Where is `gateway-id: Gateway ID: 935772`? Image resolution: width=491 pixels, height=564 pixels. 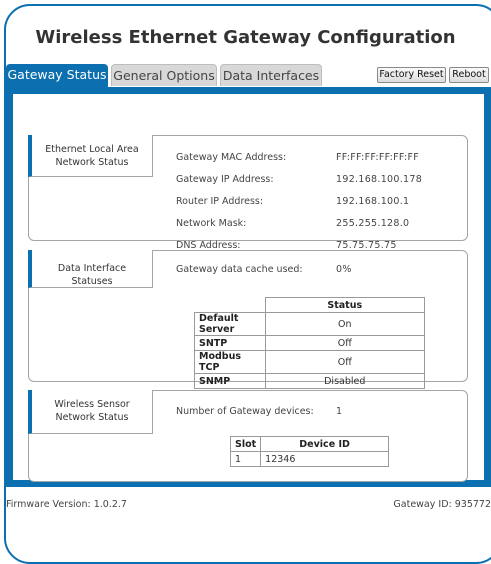
gateway-id: Gateway ID: 935772 is located at coordinates (442, 504).